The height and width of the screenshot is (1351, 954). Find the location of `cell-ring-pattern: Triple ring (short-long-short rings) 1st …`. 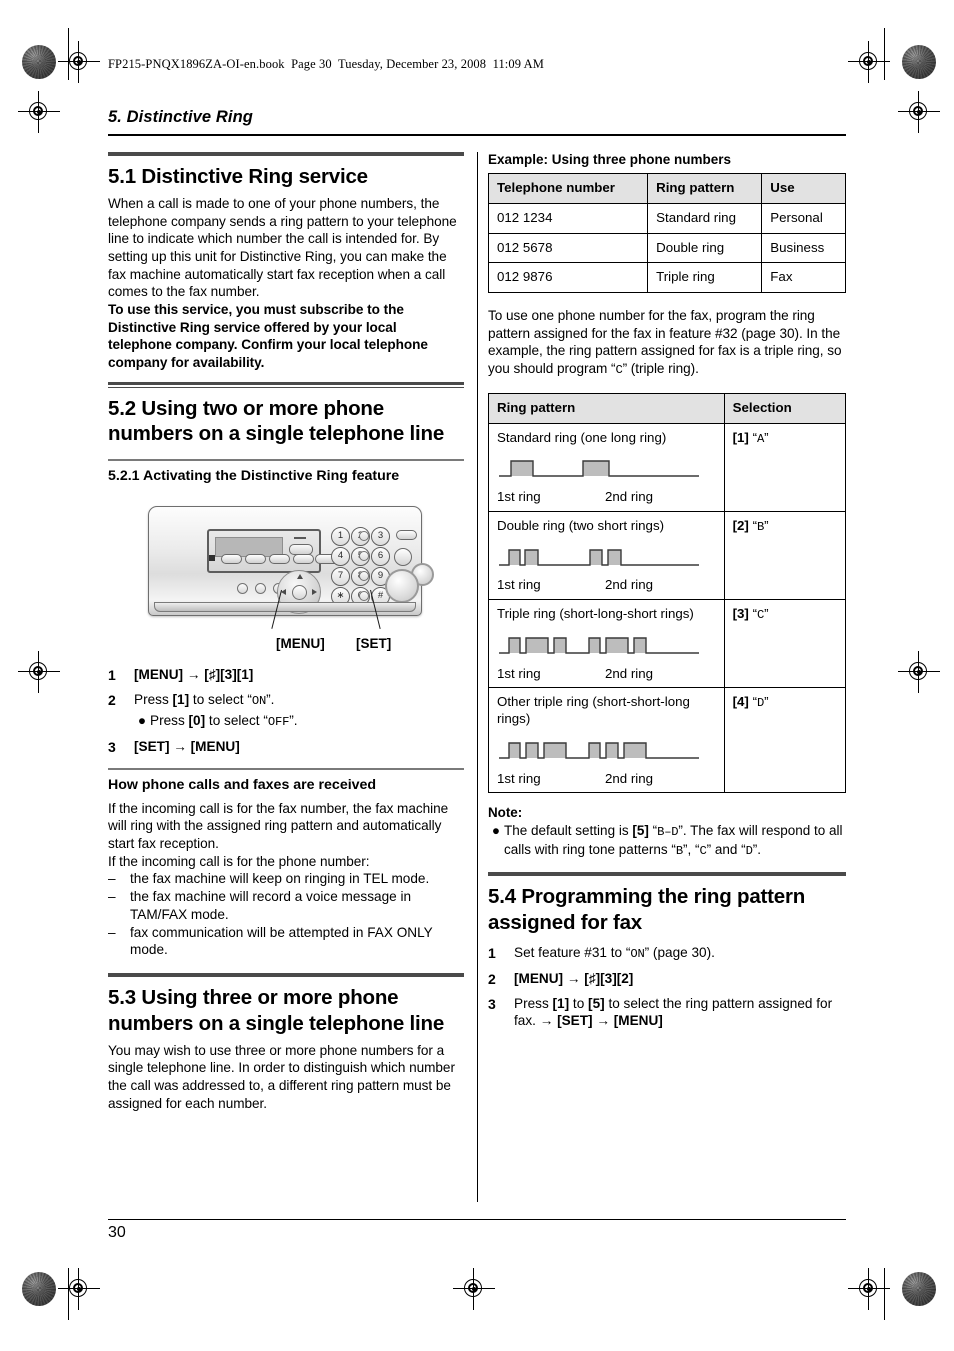

cell-ring-pattern: Triple ring (short-long-short rings) 1st … is located at coordinates (606, 644).